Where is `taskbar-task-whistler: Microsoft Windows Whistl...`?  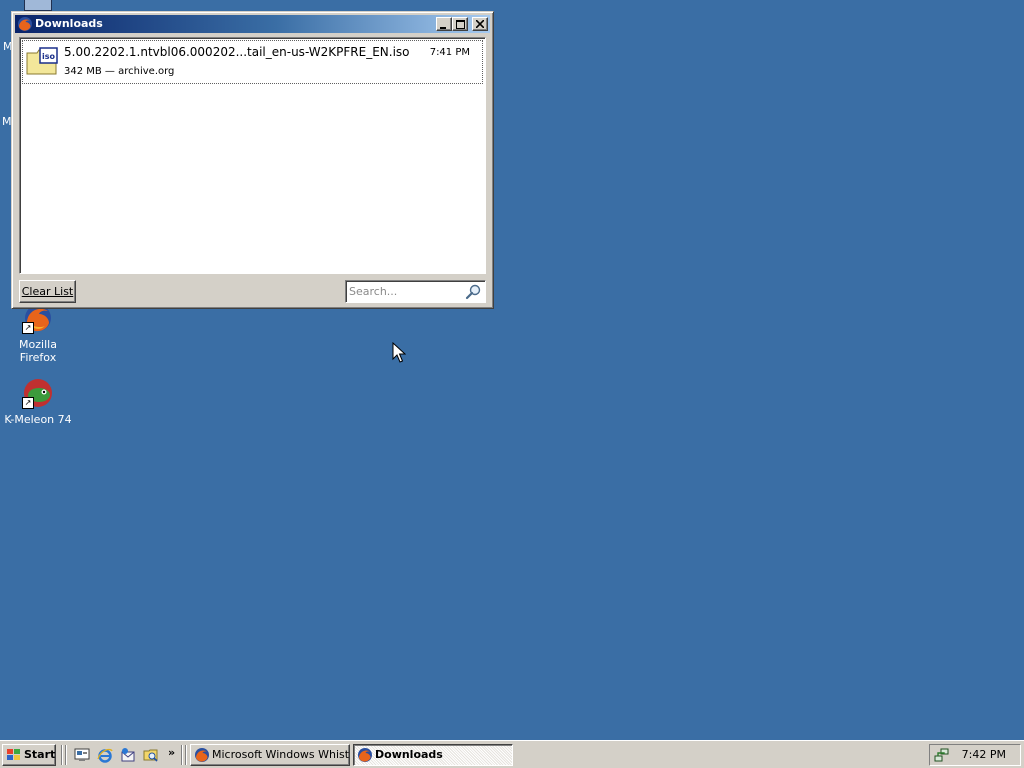 taskbar-task-whistler: Microsoft Windows Whistl... is located at coordinates (270, 755).